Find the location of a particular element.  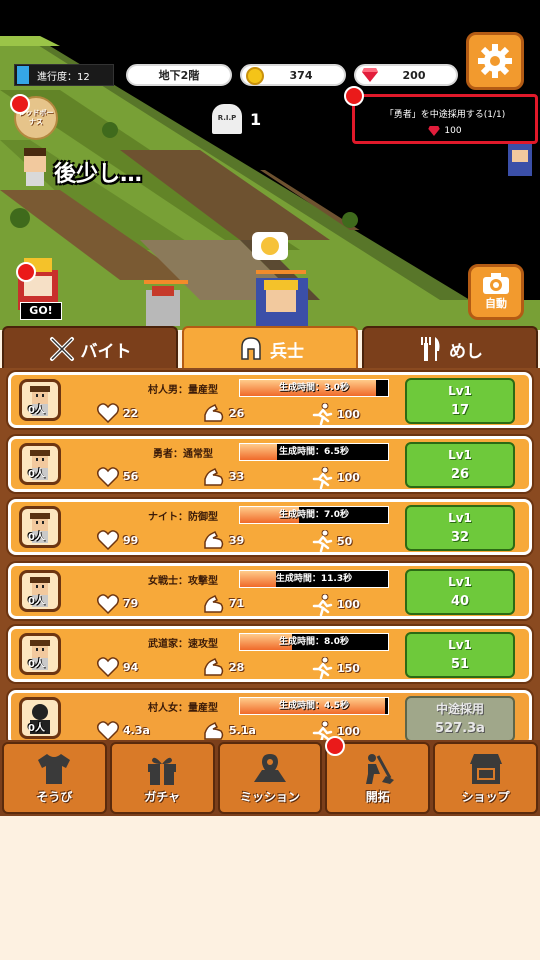

attack-stat: 39 is located at coordinates (223, 540).